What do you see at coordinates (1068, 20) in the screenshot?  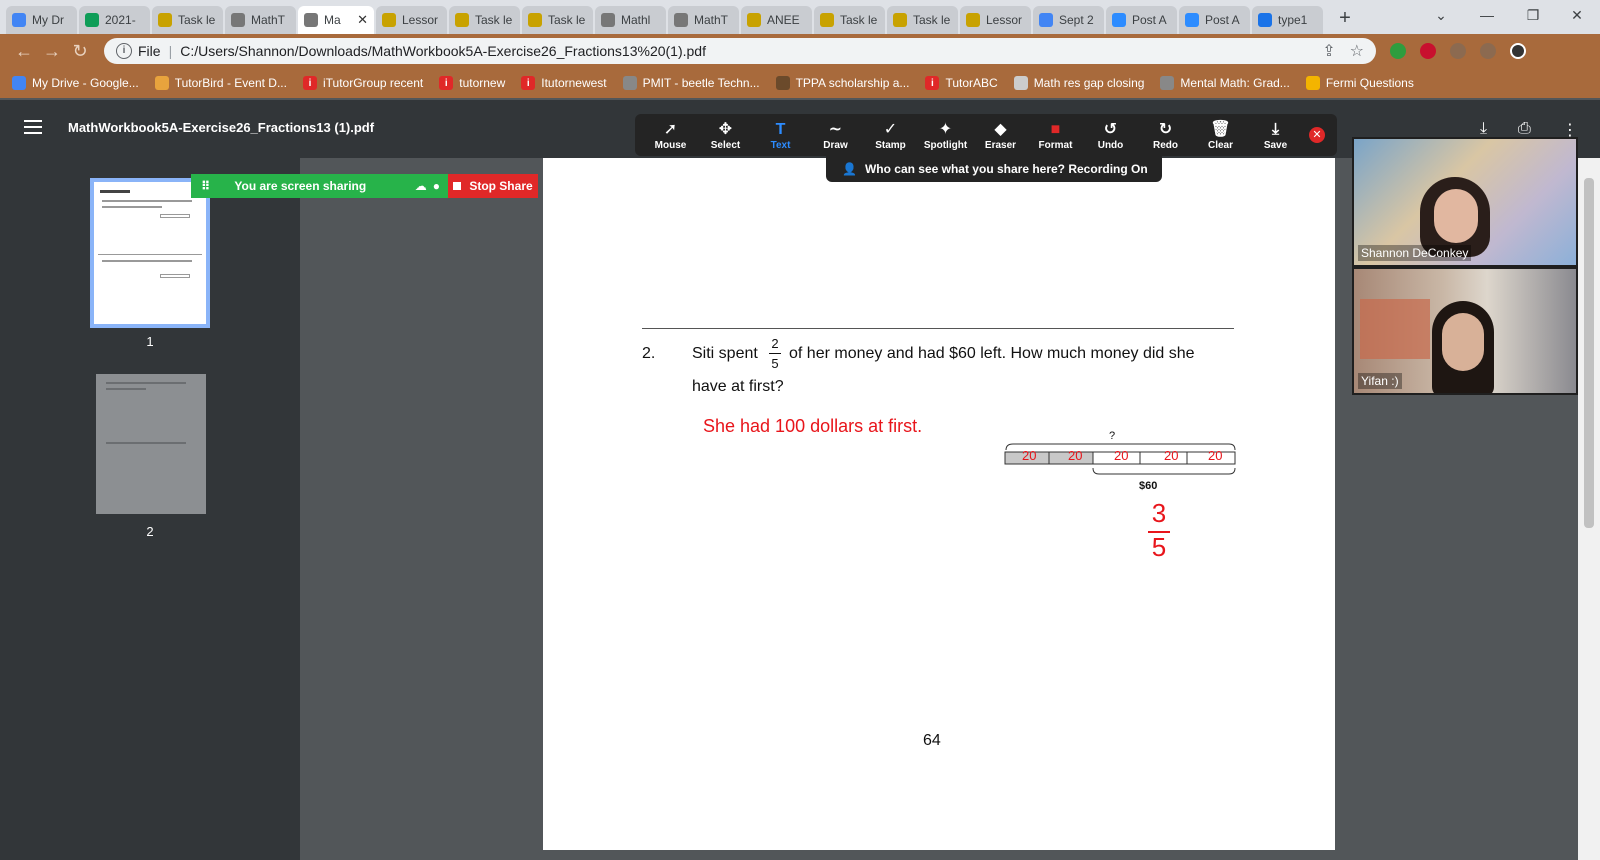 I see `browser-tab: Sept 2` at bounding box center [1068, 20].